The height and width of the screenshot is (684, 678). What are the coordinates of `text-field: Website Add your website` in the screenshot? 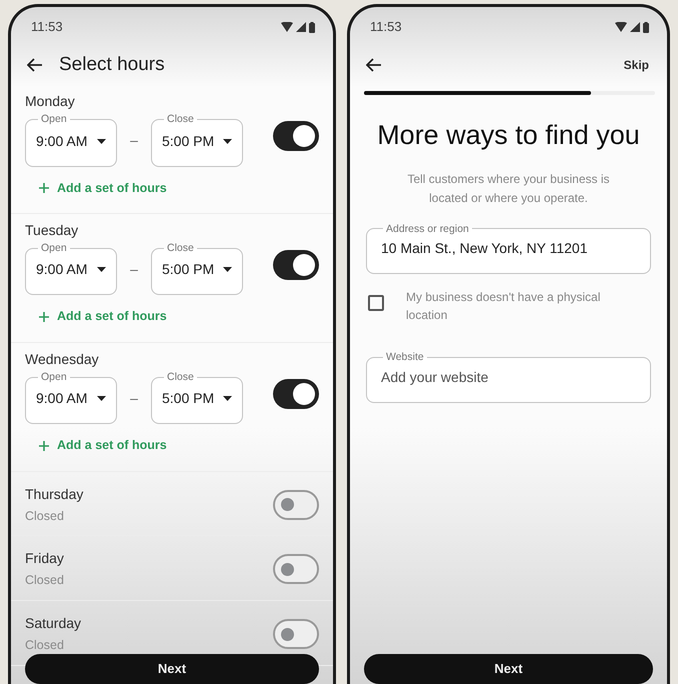 It's located at (508, 377).